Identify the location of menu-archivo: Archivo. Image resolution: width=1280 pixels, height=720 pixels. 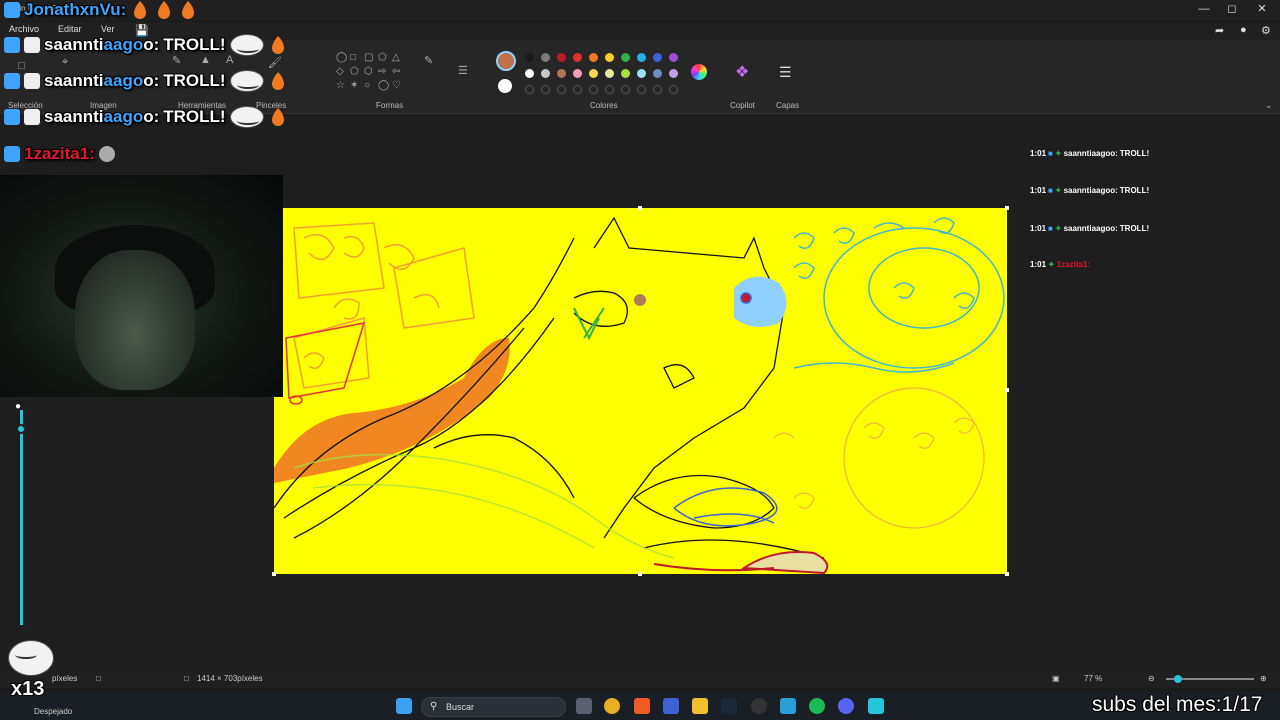
(24, 29).